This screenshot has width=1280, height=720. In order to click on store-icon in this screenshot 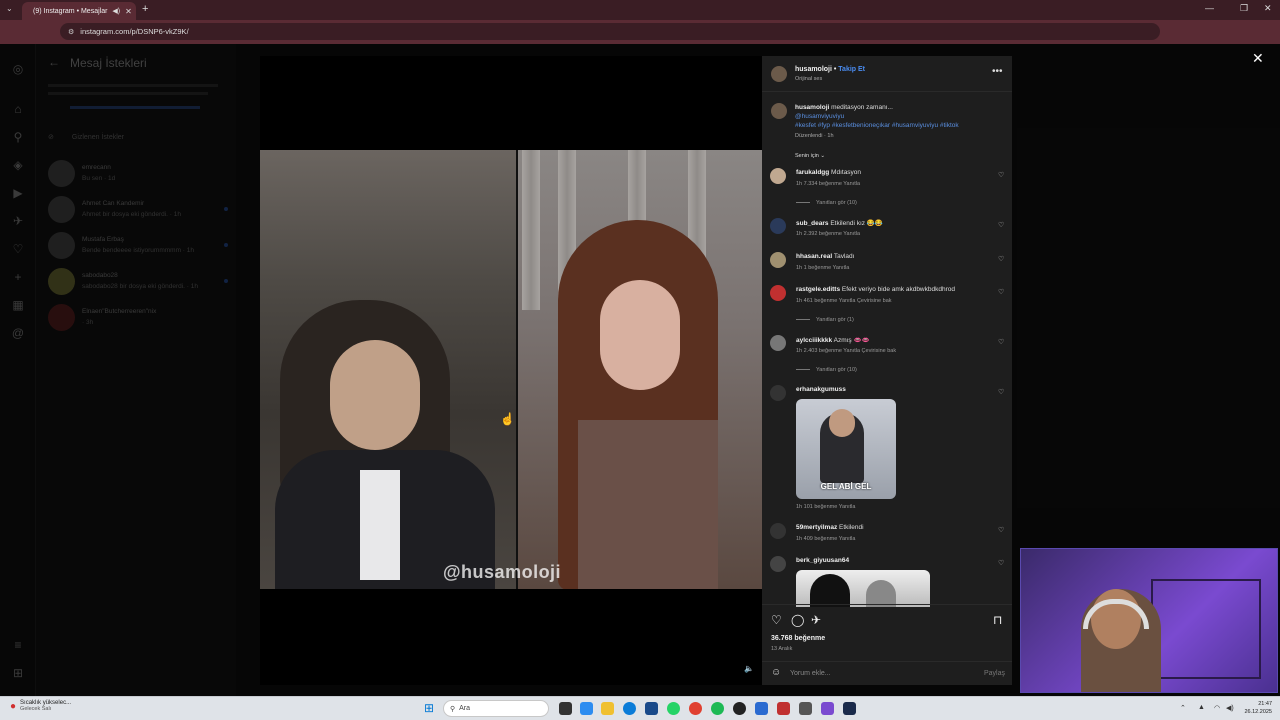, I will do `click(651, 708)`.